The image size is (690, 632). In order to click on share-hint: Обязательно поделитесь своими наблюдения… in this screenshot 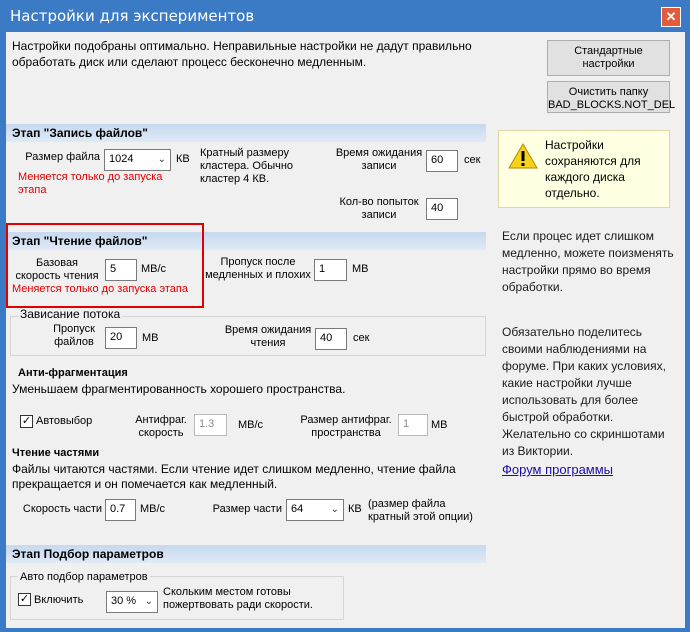, I will do `click(584, 391)`.